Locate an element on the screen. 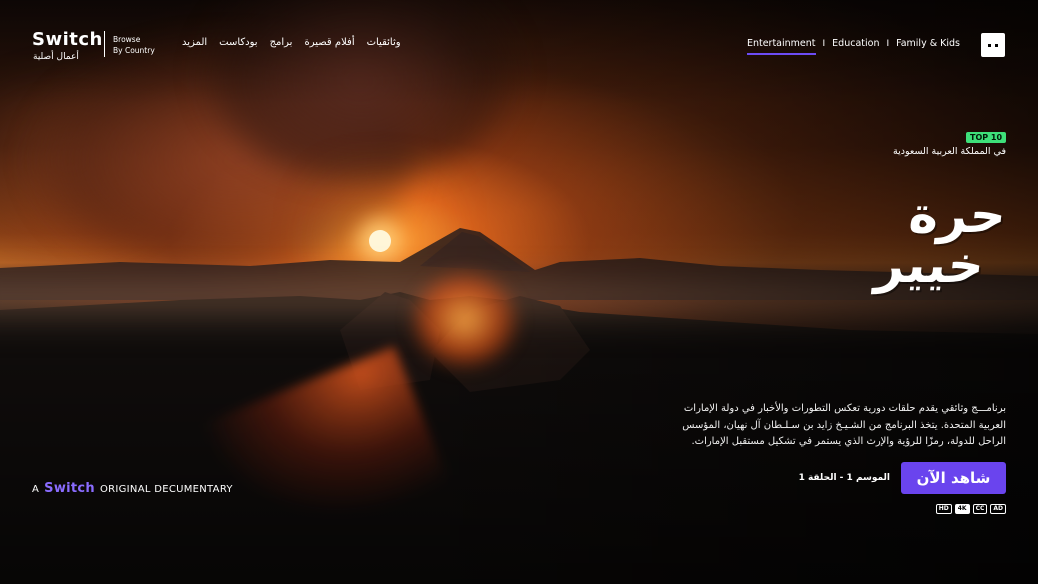 Image resolution: width=1038 pixels, height=584 pixels. tab-family-kids: Family & Kids is located at coordinates (928, 46).